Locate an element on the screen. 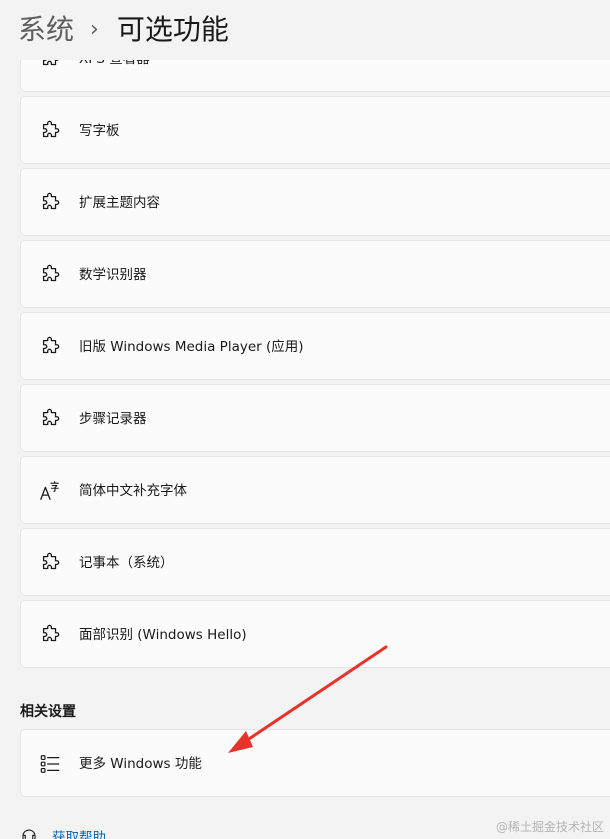 The width and height of the screenshot is (610, 839). breadcrumb-parent-system: 系统 is located at coordinates (46, 30).